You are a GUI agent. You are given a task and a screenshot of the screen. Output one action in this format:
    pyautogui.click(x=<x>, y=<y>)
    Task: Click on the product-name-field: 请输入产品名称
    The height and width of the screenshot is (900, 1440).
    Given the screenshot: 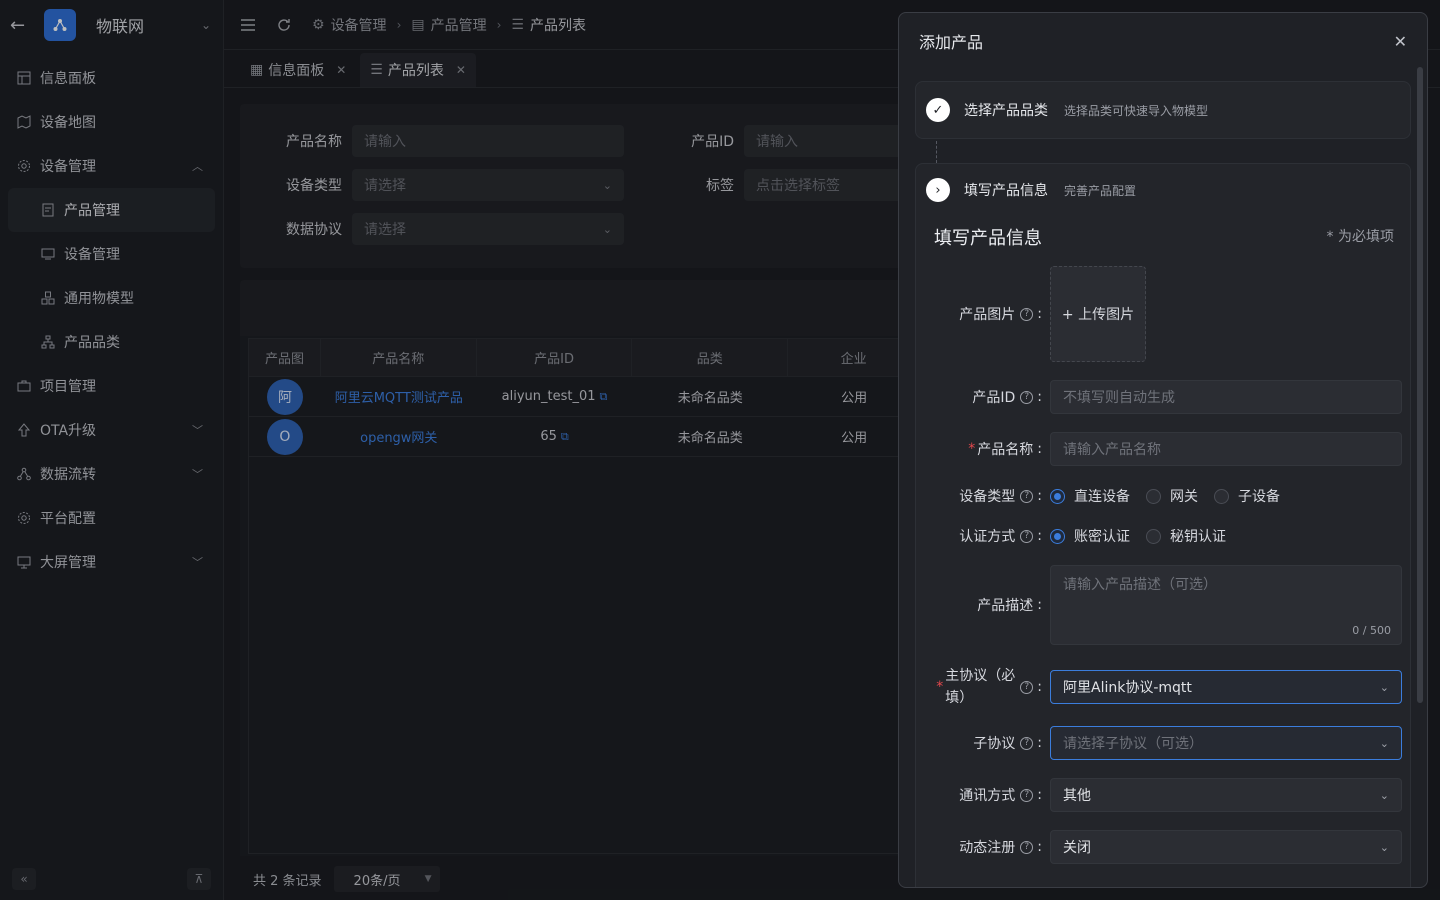 What is the action you would take?
    pyautogui.click(x=1226, y=449)
    